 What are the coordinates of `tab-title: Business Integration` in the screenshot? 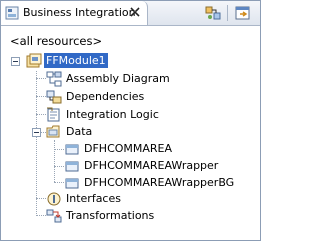 It's located at (79, 12).